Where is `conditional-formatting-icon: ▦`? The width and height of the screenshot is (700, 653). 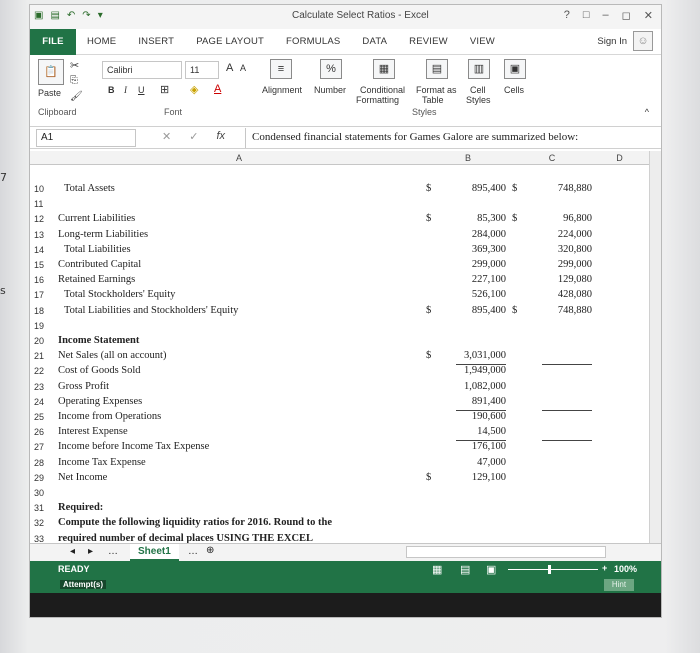 conditional-formatting-icon: ▦ is located at coordinates (384, 69).